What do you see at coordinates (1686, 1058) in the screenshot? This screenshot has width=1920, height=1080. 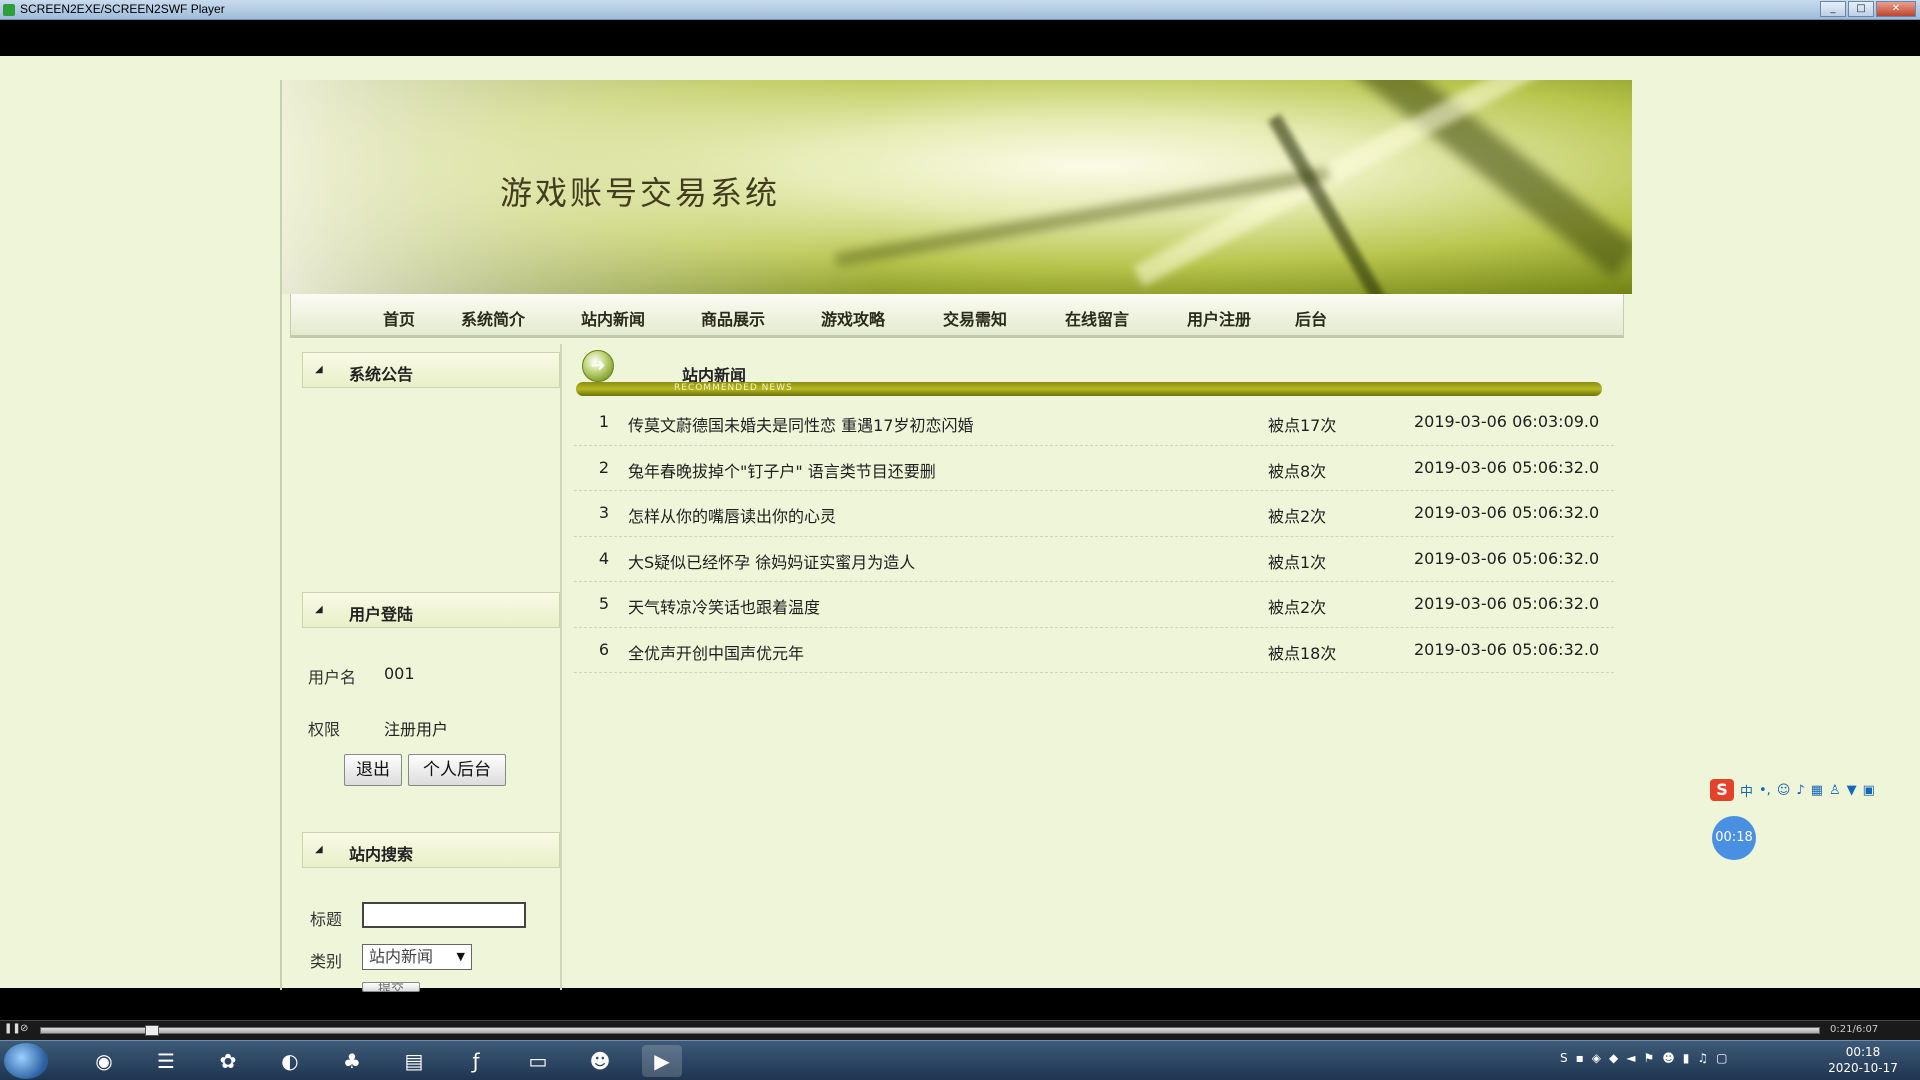 I see `battery-tray-icon: ▮` at bounding box center [1686, 1058].